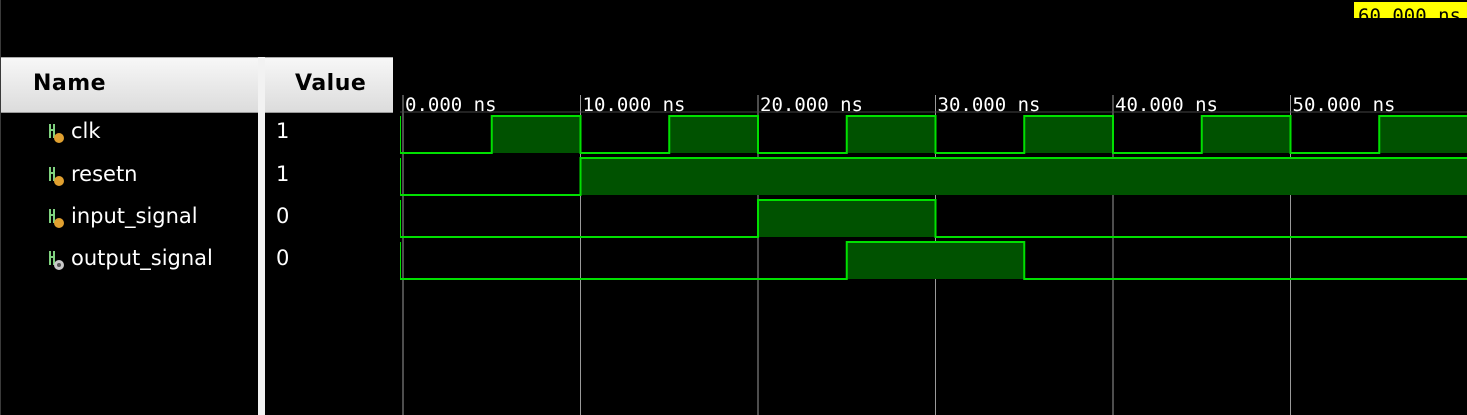 This screenshot has width=1467, height=415. Describe the element at coordinates (142, 258) in the screenshot. I see `signal-name: output_signal` at that location.